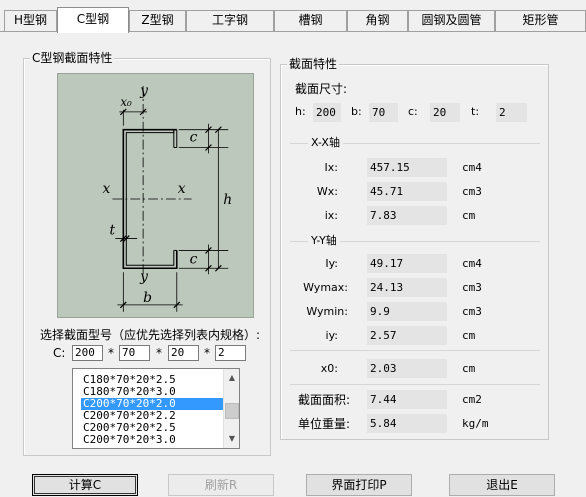  I want to click on area-divider, so click(415, 384).